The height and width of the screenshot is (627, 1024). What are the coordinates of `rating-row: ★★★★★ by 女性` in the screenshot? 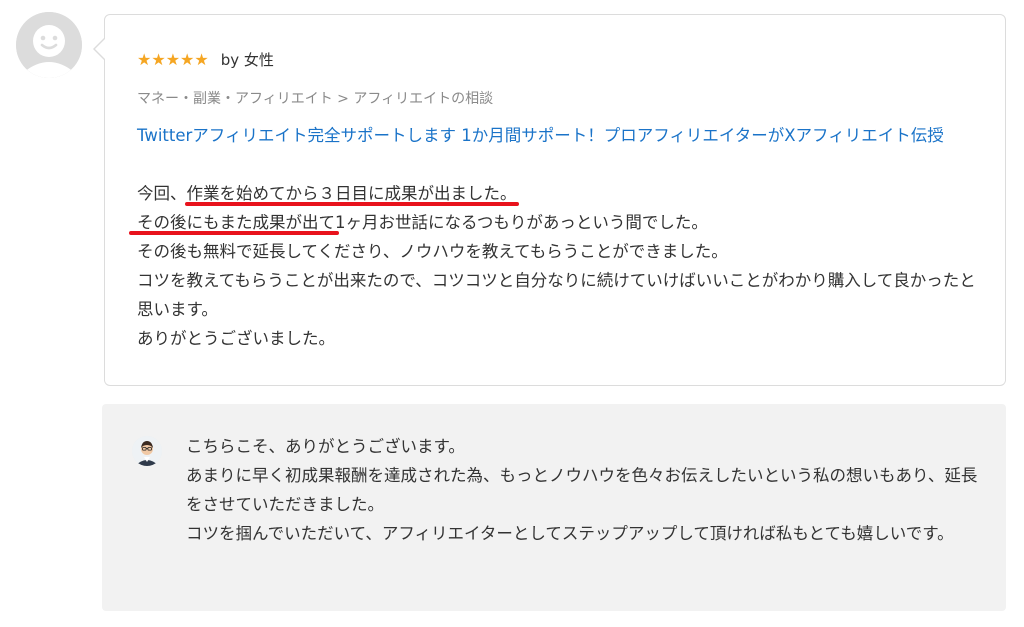 It's located at (205, 59).